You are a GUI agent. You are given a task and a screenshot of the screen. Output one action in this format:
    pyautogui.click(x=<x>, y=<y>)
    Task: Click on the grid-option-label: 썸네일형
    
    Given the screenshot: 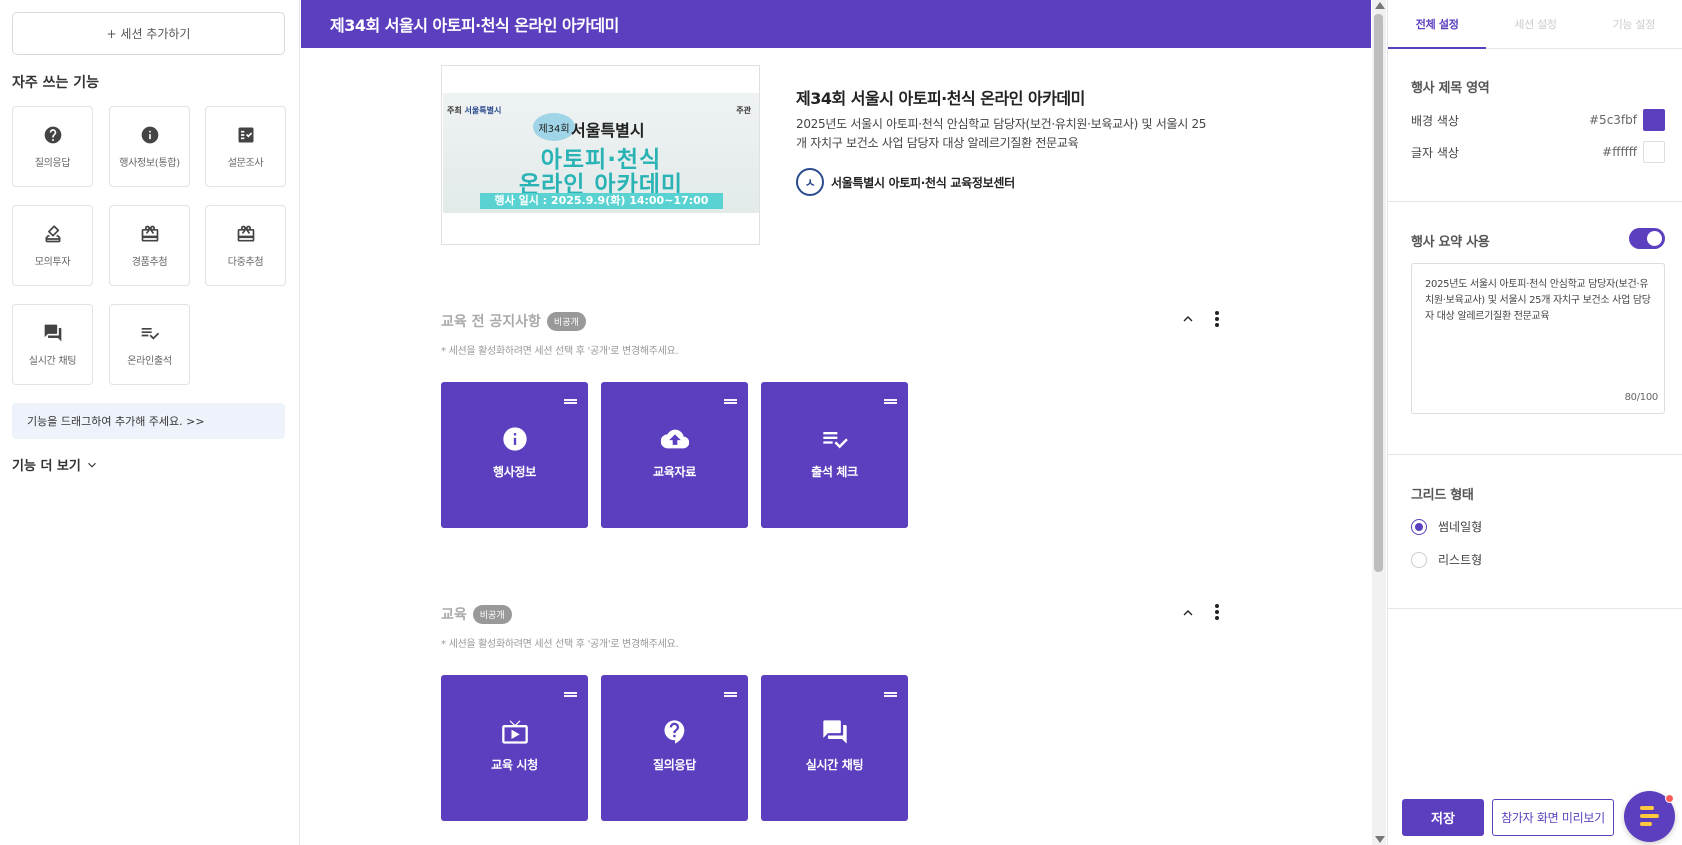 What is the action you would take?
    pyautogui.click(x=1460, y=527)
    